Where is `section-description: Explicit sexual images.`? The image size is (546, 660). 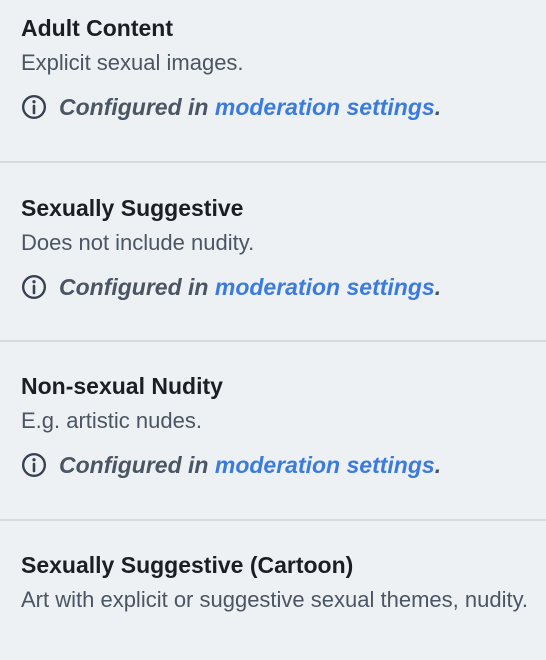 section-description: Explicit sexual images. is located at coordinates (132, 62).